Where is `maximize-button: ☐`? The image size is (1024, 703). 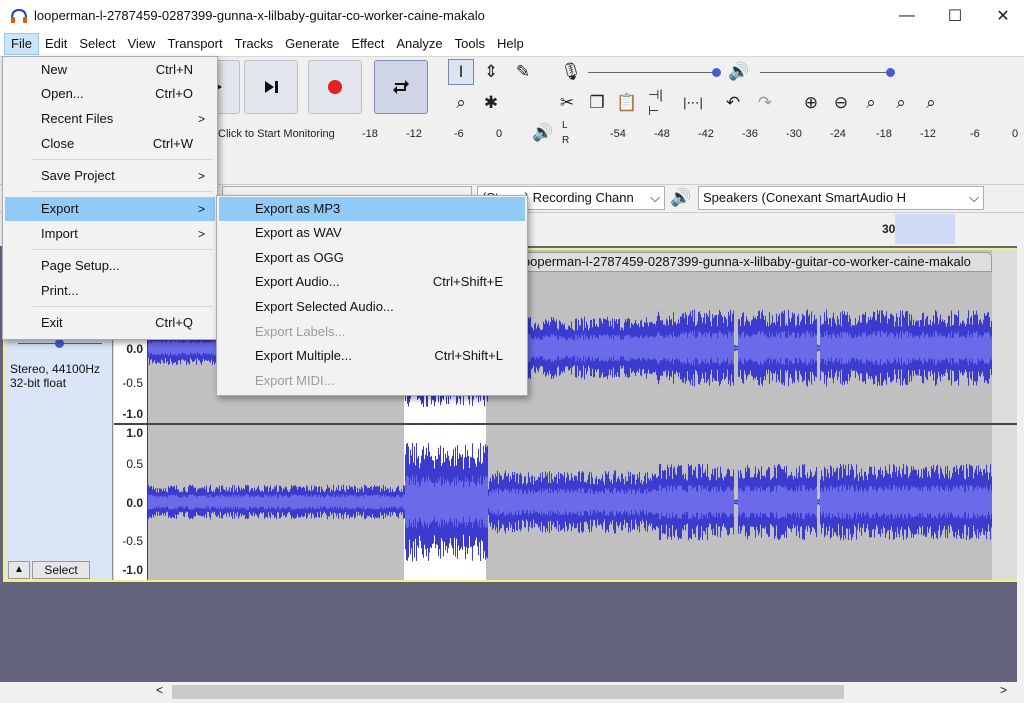 maximize-button: ☐ is located at coordinates (955, 16).